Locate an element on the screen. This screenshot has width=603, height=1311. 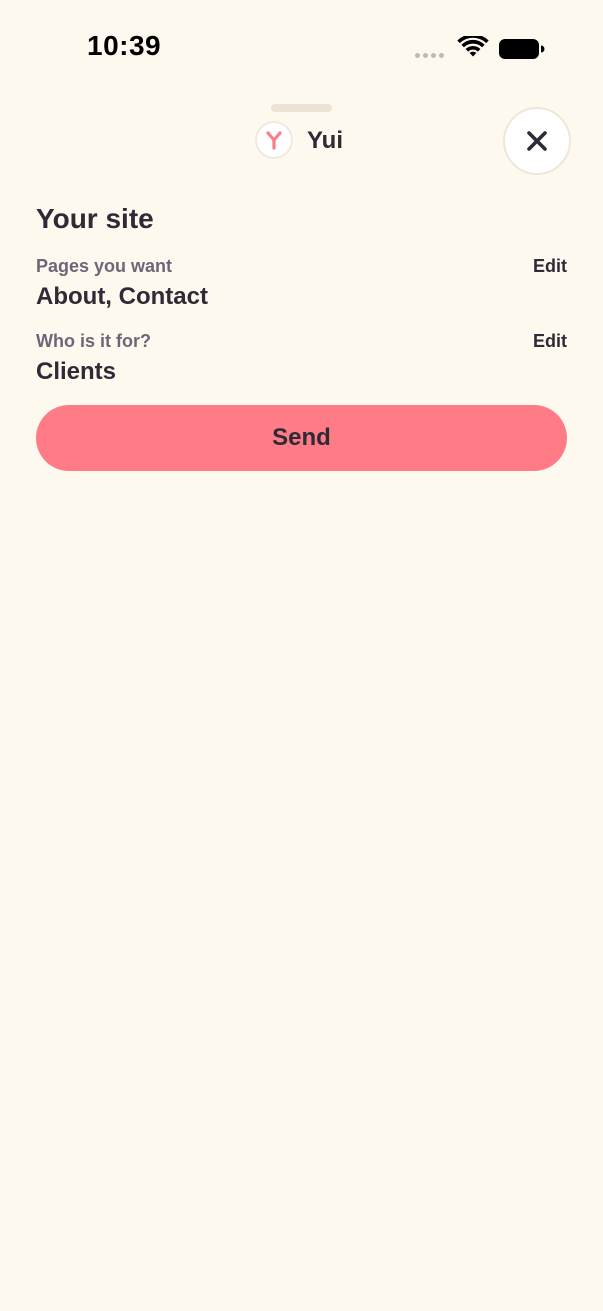
signal-icon is located at coordinates (429, 55).